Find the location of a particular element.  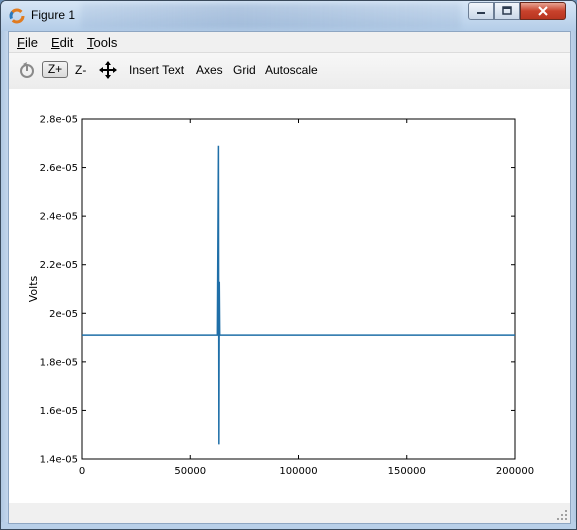

close-button is located at coordinates (543, 11).